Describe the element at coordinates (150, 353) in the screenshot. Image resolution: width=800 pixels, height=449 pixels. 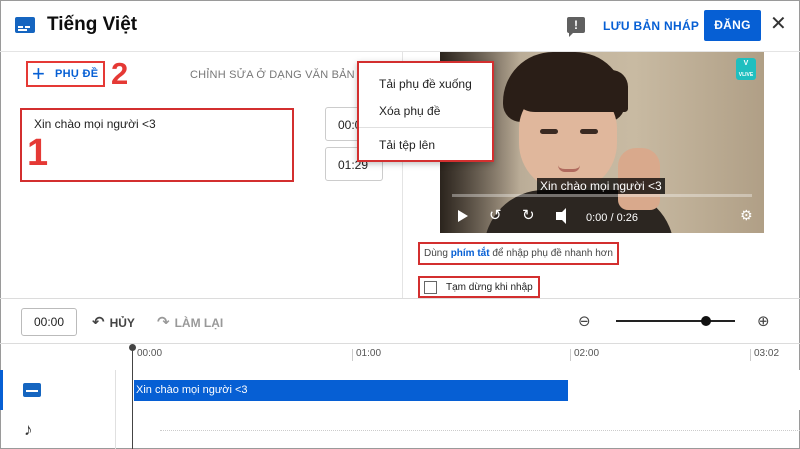
I see `ruler-label: 00:00` at that location.